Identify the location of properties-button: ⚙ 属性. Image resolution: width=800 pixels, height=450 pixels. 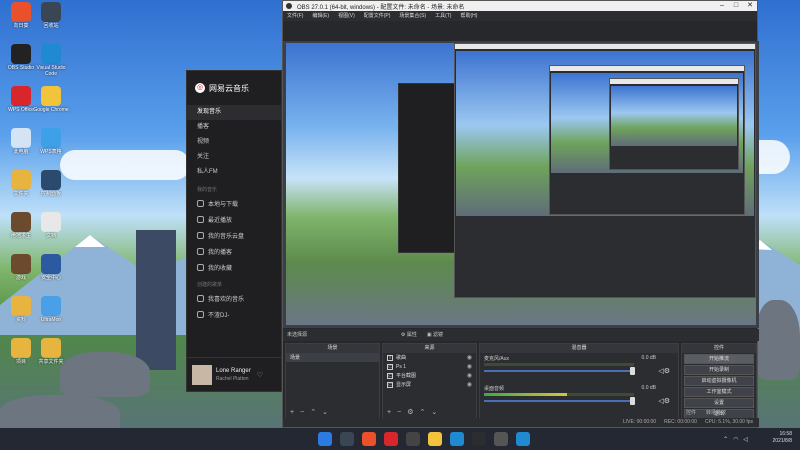
(409, 335).